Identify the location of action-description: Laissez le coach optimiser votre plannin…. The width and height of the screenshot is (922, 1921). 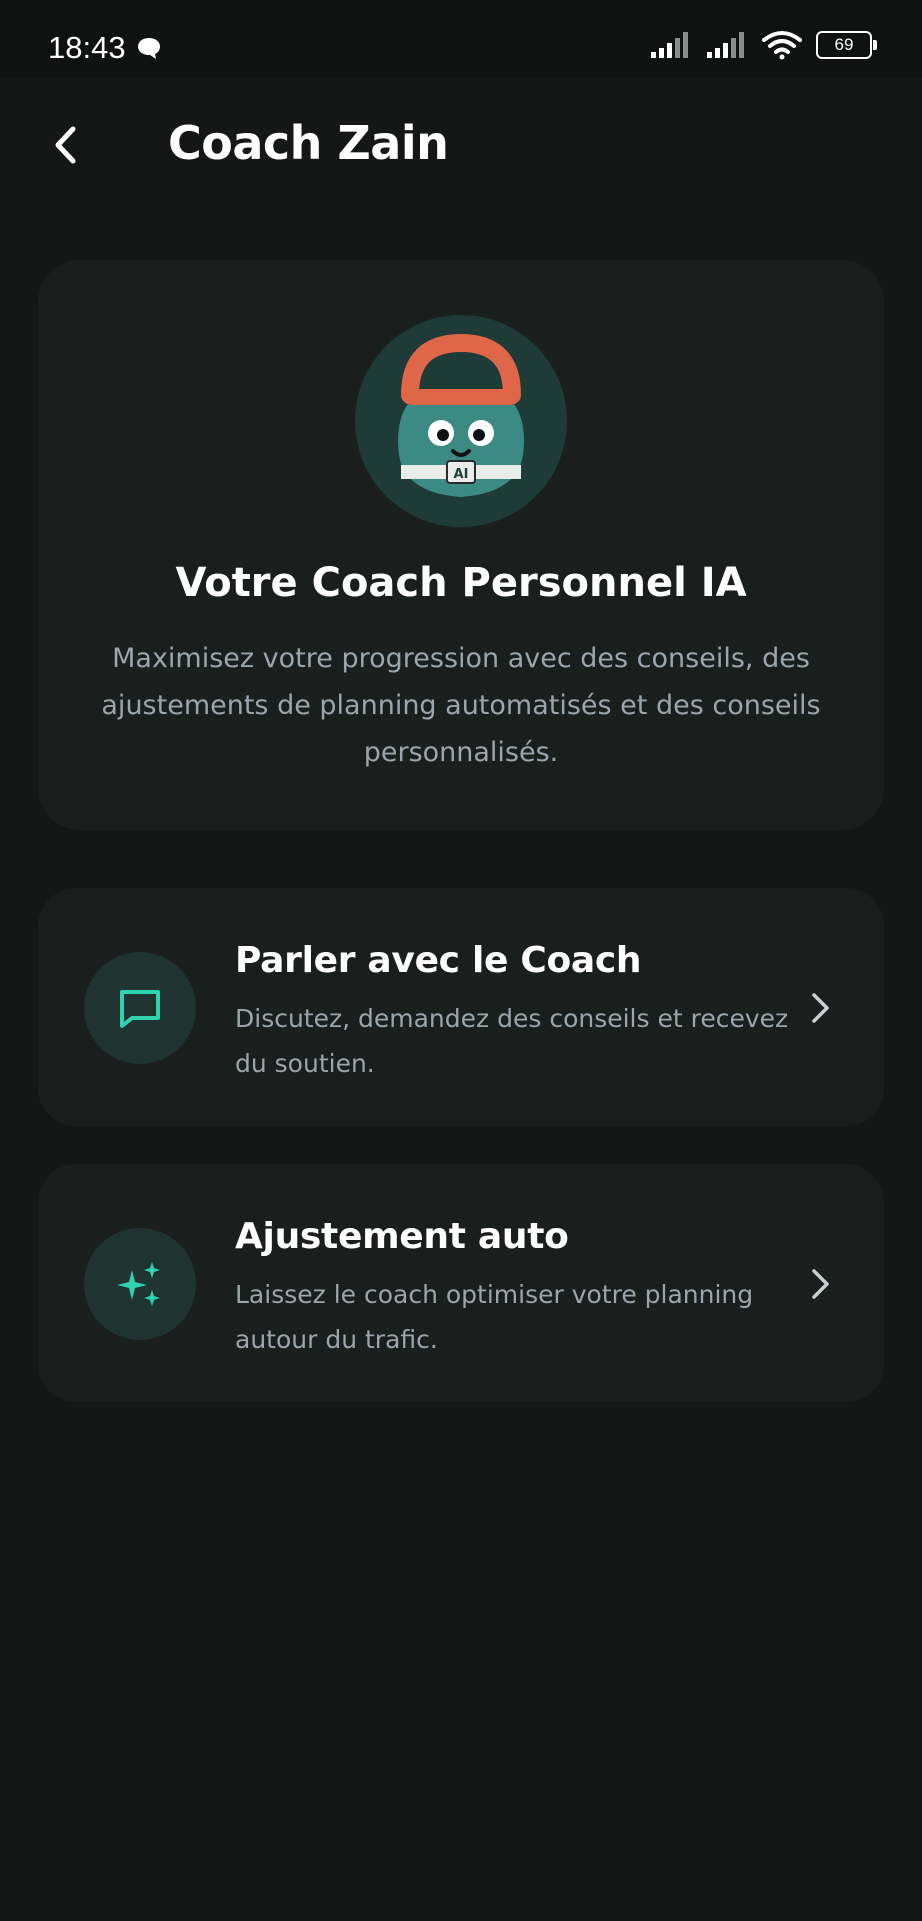
(494, 1317).